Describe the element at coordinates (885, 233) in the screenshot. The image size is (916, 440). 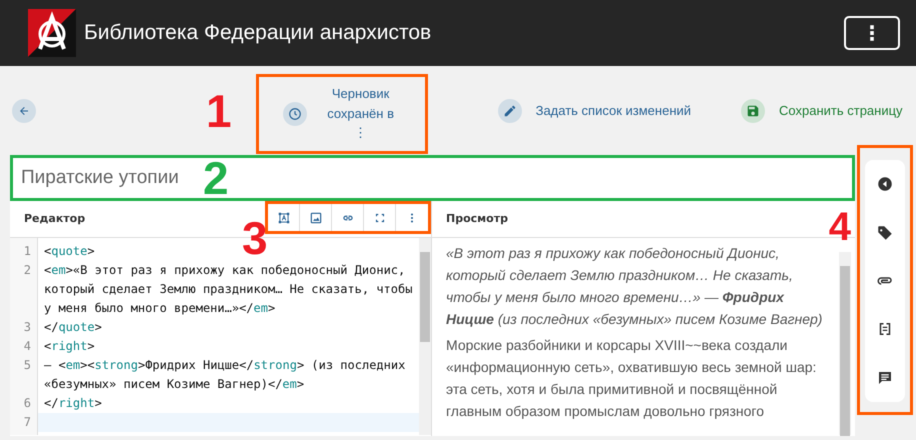
I see `tag-icon` at that location.